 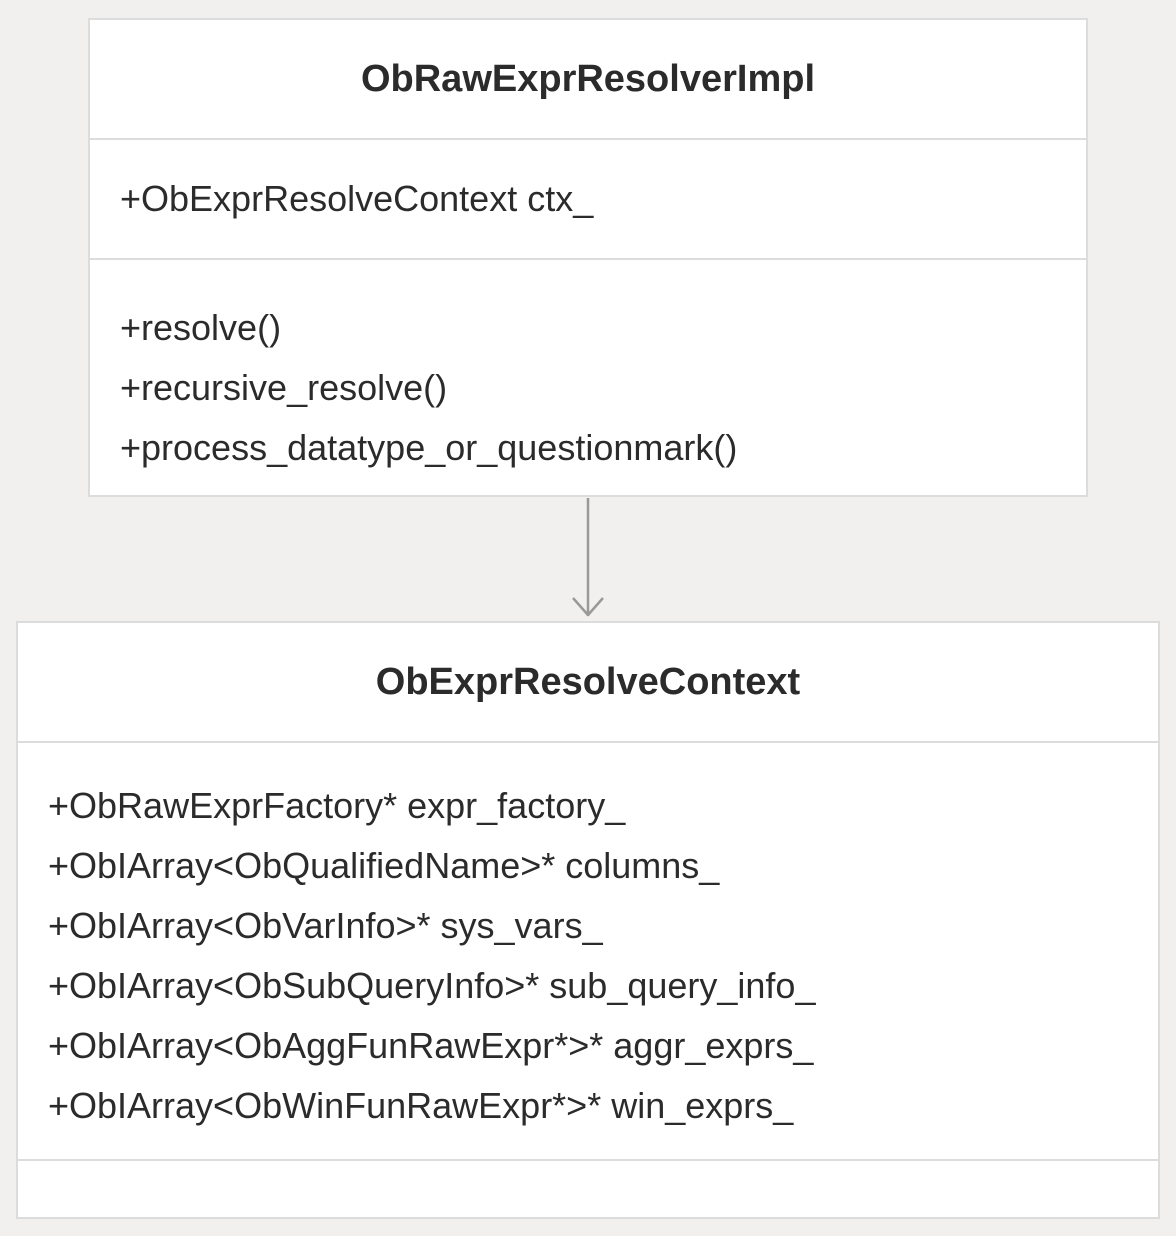 I want to click on attribute: +ObIArray<ObWinFunRawExpr*>* win_exprs_, so click(x=421, y=1105).